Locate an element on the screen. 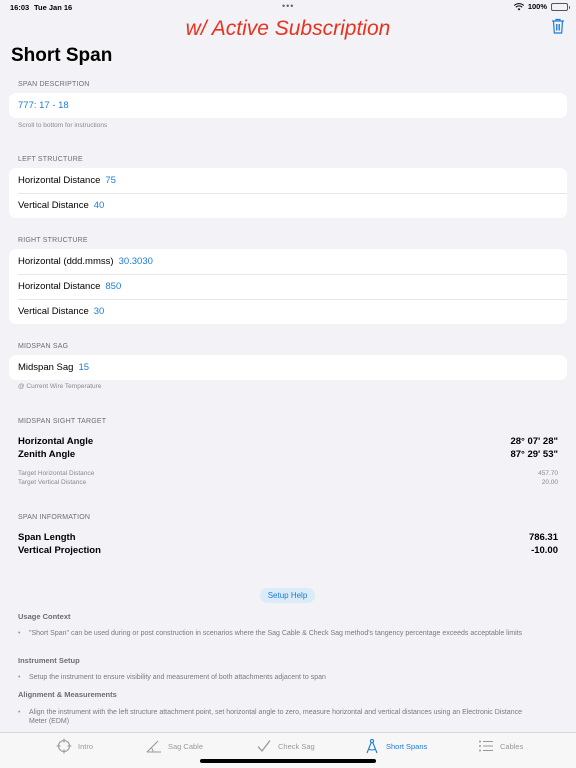 The height and width of the screenshot is (768, 576). setup-help-button: Setup Help is located at coordinates (287, 595).